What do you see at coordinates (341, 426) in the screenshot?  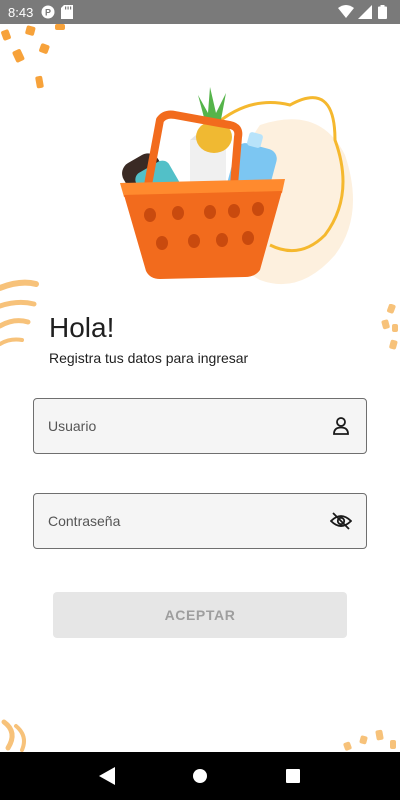 I see `person-icon` at bounding box center [341, 426].